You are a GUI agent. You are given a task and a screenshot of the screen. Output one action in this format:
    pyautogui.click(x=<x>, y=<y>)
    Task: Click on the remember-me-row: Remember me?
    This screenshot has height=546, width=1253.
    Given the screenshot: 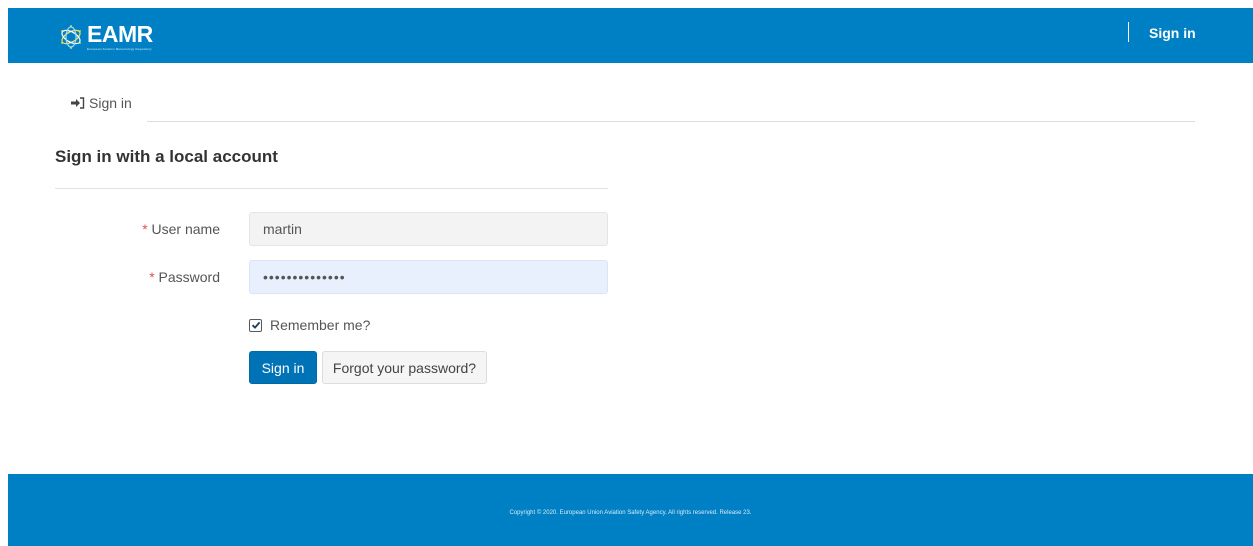 What is the action you would take?
    pyautogui.click(x=309, y=325)
    